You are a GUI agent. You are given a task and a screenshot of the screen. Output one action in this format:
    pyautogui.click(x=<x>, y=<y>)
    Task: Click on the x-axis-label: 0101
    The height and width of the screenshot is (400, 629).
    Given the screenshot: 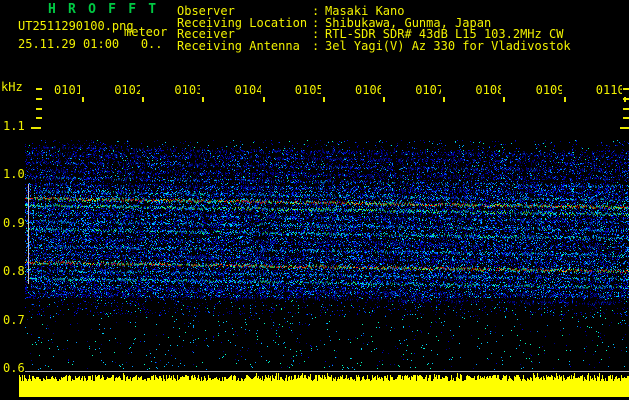 What is the action you would take?
    pyautogui.click(x=67, y=90)
    